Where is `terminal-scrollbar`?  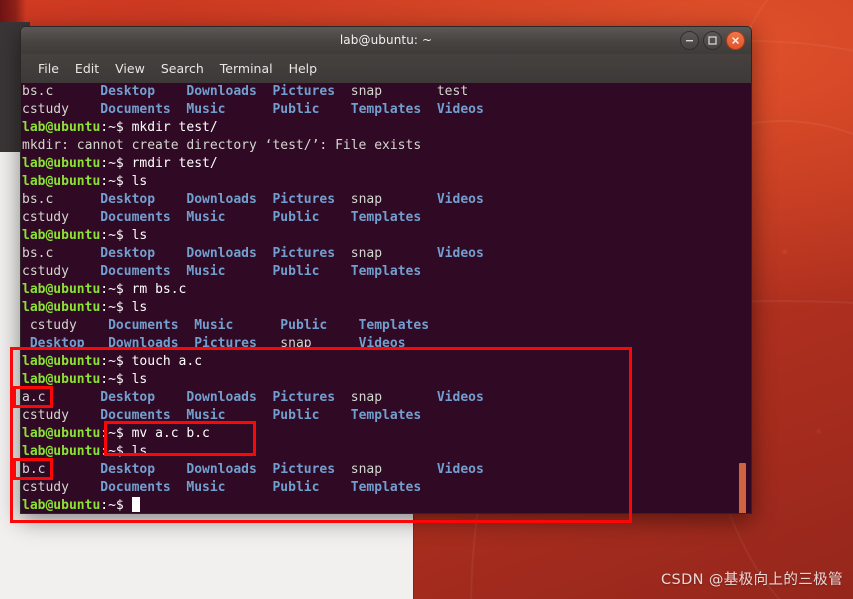 terminal-scrollbar is located at coordinates (744, 298).